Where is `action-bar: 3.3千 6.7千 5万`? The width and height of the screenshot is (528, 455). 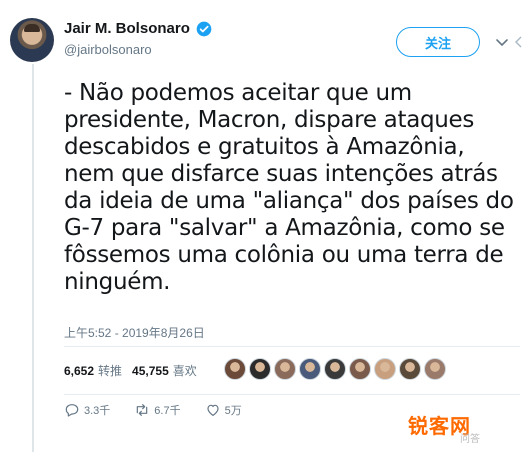
action-bar: 3.3千 6.7千 5万 is located at coordinates (165, 410).